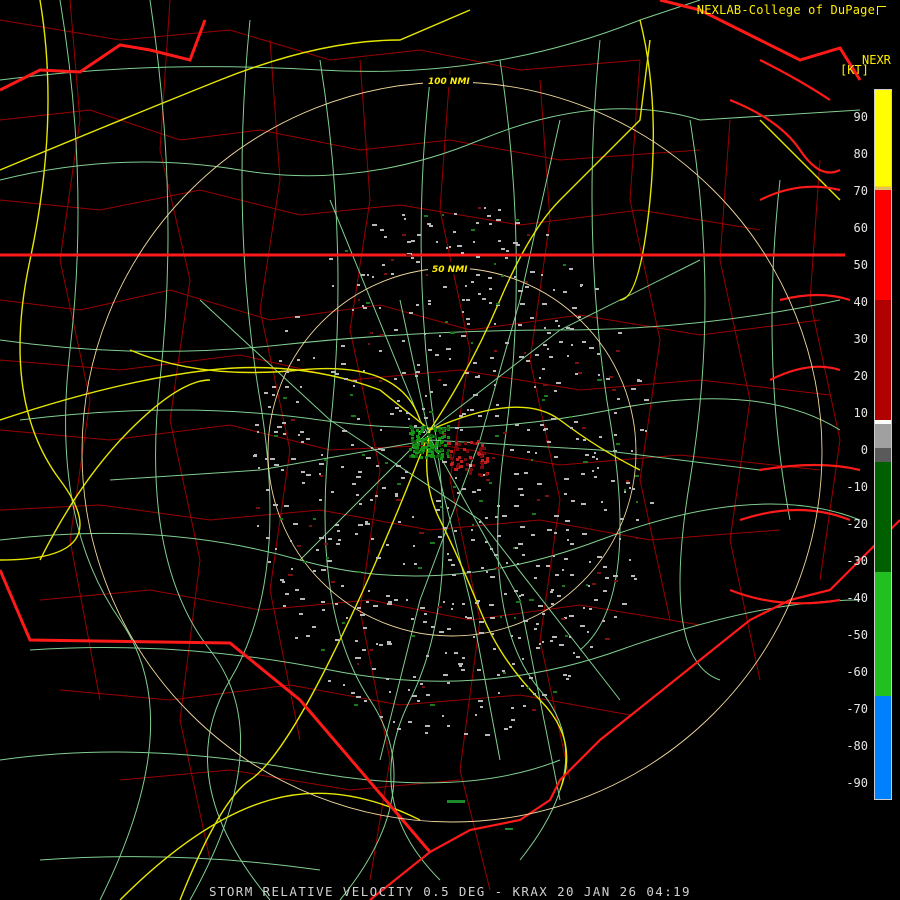 The image size is (900, 900). What do you see at coordinates (860, 339) in the screenshot?
I see `colorbar-tick: 30` at bounding box center [860, 339].